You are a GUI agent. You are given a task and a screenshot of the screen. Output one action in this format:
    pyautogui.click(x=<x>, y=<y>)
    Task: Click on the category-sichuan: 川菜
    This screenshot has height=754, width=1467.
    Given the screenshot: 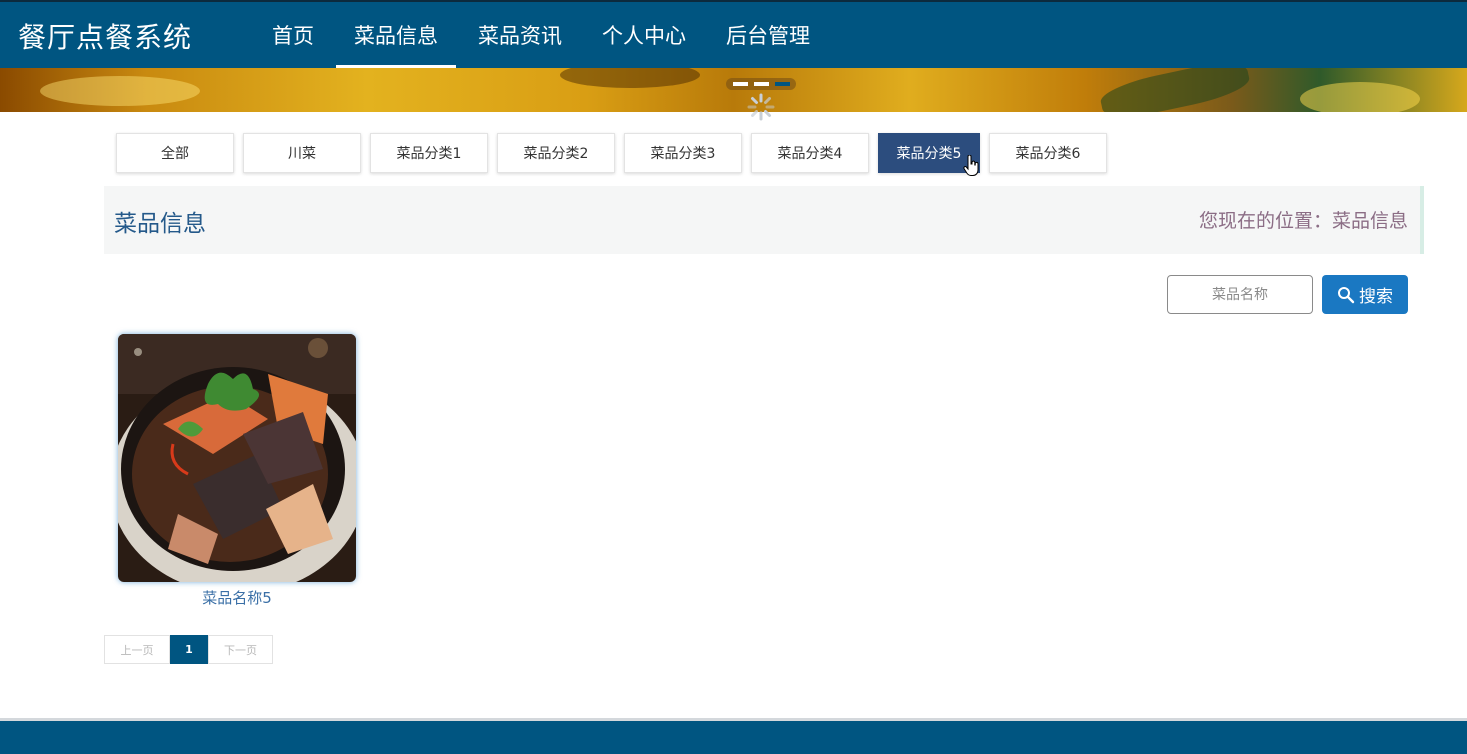 What is the action you would take?
    pyautogui.click(x=302, y=153)
    